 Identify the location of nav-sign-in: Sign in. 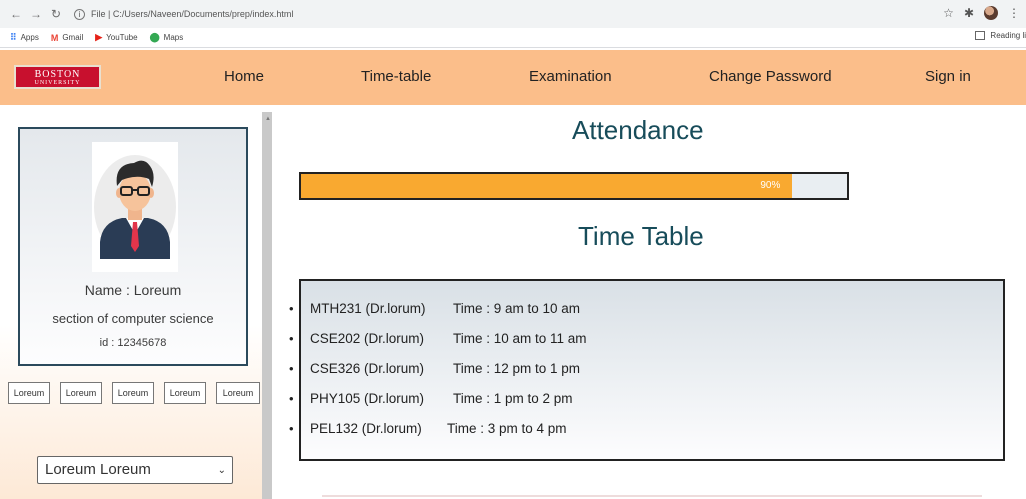
(948, 76).